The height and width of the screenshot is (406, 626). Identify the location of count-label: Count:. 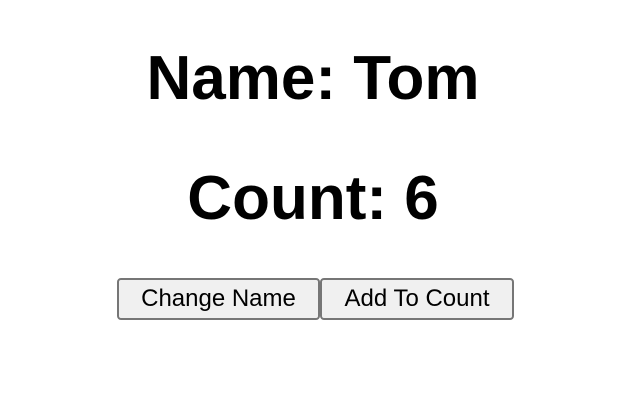
(296, 198).